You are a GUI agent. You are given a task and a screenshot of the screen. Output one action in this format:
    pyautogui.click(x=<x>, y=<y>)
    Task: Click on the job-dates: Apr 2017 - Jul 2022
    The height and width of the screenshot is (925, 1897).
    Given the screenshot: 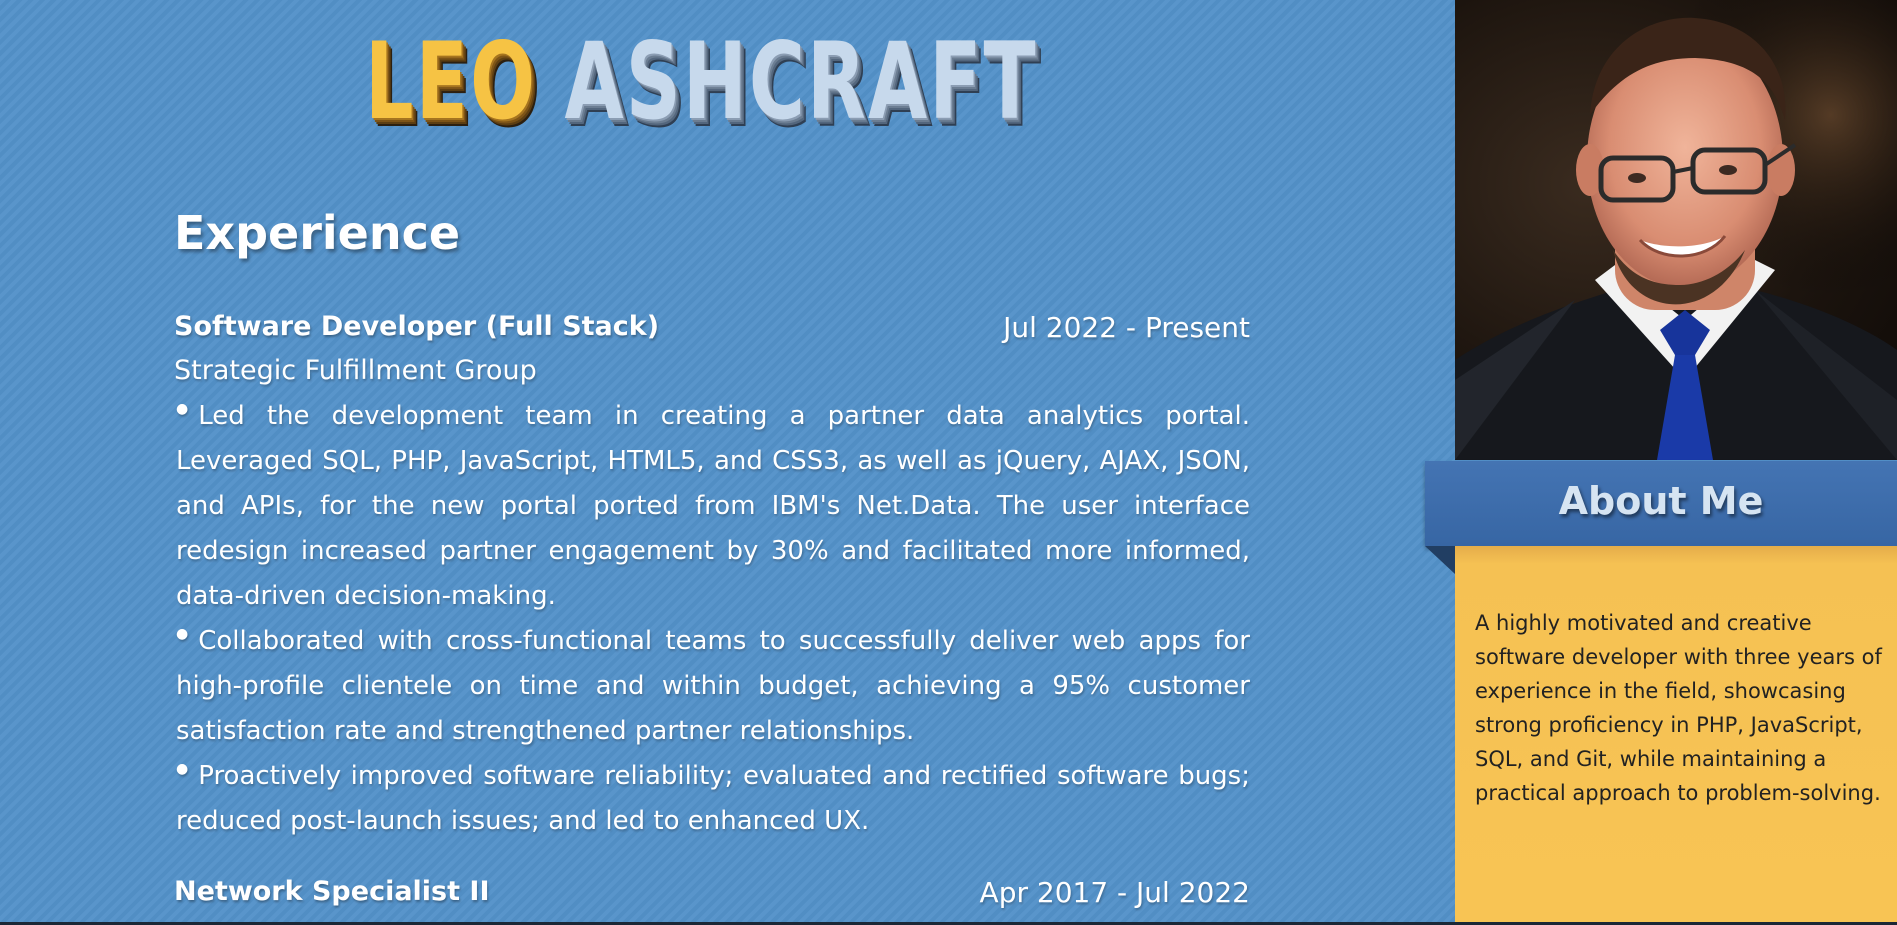 What is the action you would take?
    pyautogui.click(x=1114, y=892)
    